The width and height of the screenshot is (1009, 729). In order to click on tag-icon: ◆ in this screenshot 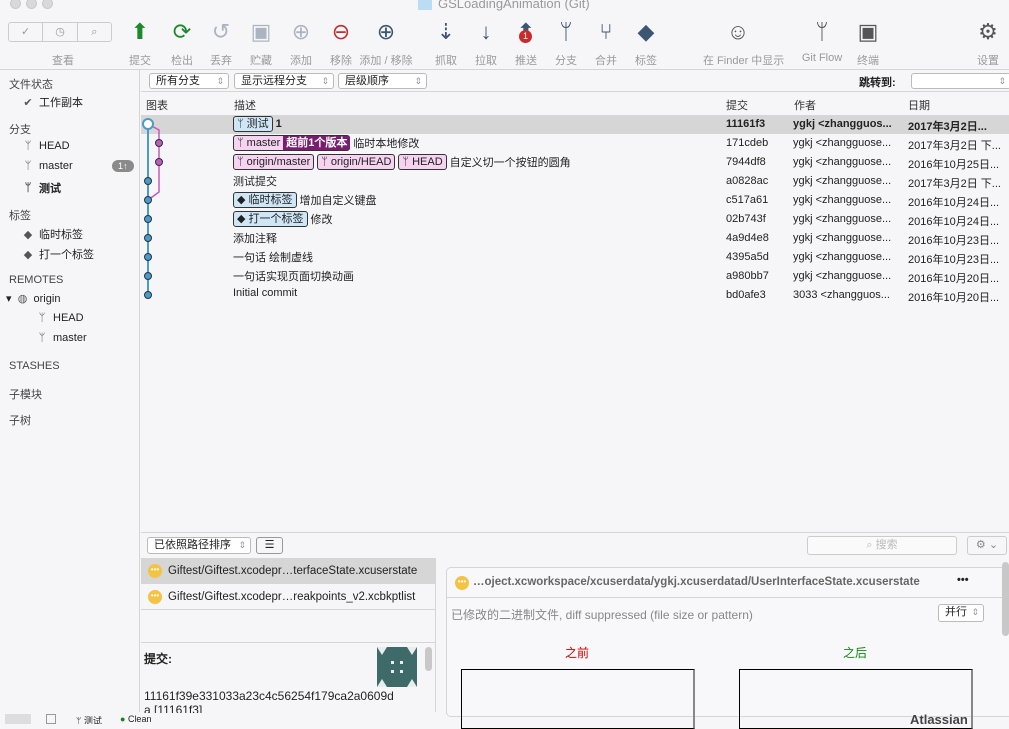, I will do `click(243, 200)`.